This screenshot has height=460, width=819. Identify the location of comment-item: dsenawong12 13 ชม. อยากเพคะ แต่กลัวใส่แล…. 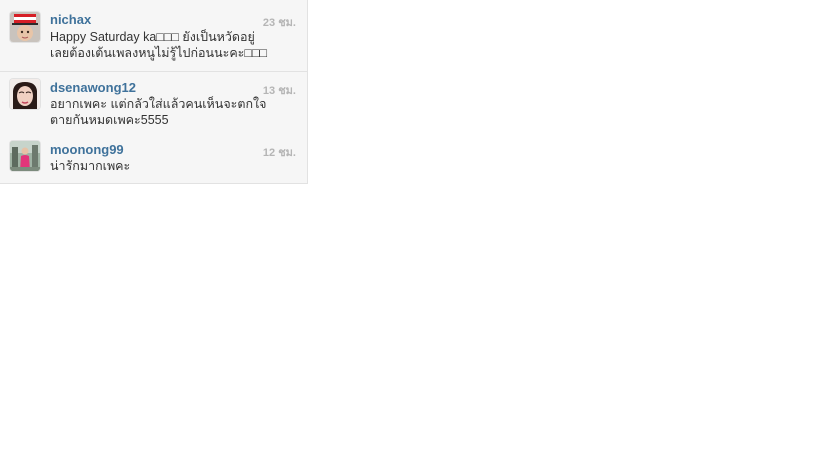
(154, 103).